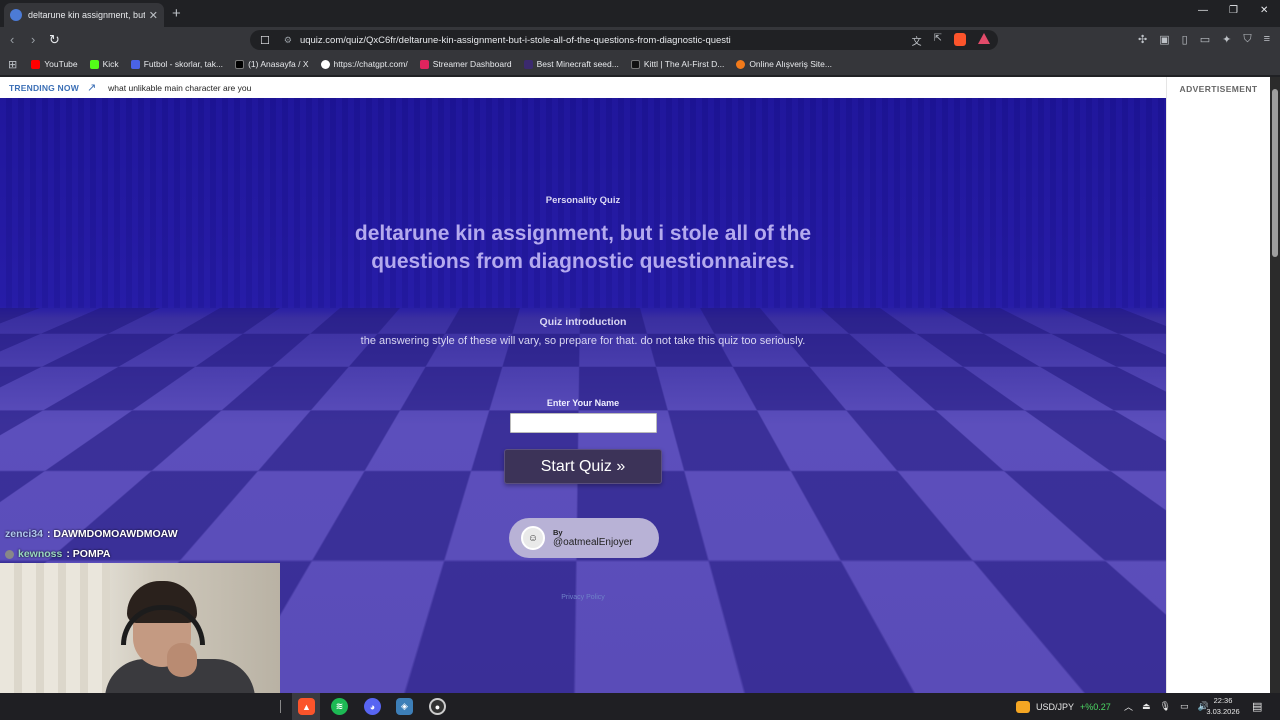 Image resolution: width=1280 pixels, height=720 pixels. I want to click on fx-pair: USD/JPY, so click(1055, 706).